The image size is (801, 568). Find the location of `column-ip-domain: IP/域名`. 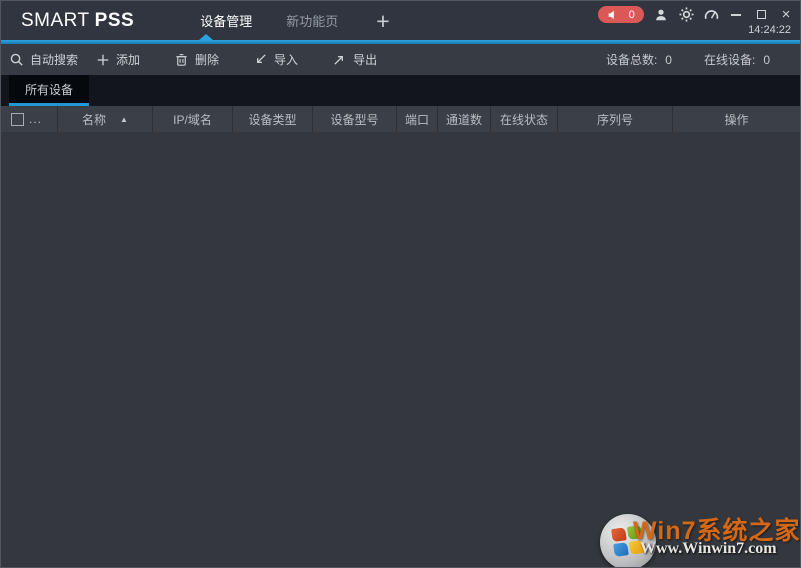

column-ip-domain: IP/域名 is located at coordinates (193, 119).